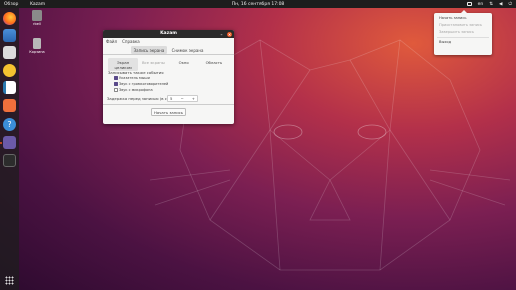 This screenshot has height=290, width=516. What do you see at coordinates (463, 37) in the screenshot?
I see `menu-separator` at bounding box center [463, 37].